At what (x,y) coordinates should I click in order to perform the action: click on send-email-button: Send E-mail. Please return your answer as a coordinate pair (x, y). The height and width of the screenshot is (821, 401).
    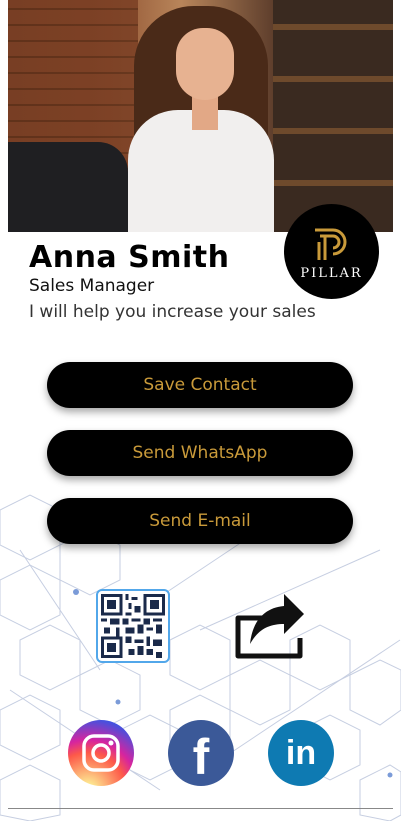
    Looking at the image, I should click on (200, 521).